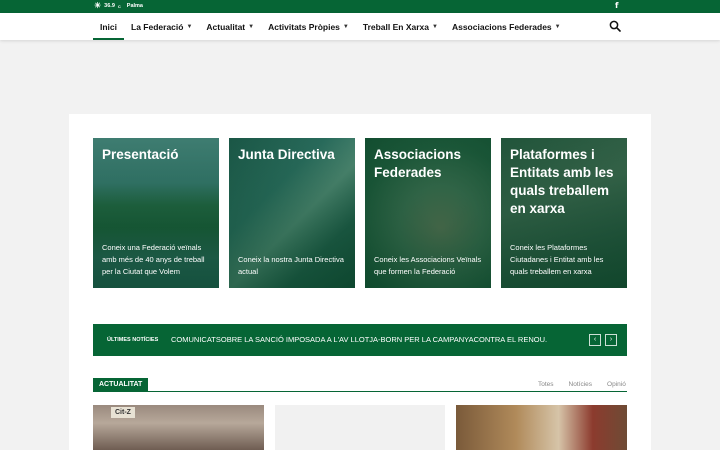 This screenshot has height=450, width=720. Describe the element at coordinates (226, 26) in the screenshot. I see `nav-item-label: Actualitat` at that location.